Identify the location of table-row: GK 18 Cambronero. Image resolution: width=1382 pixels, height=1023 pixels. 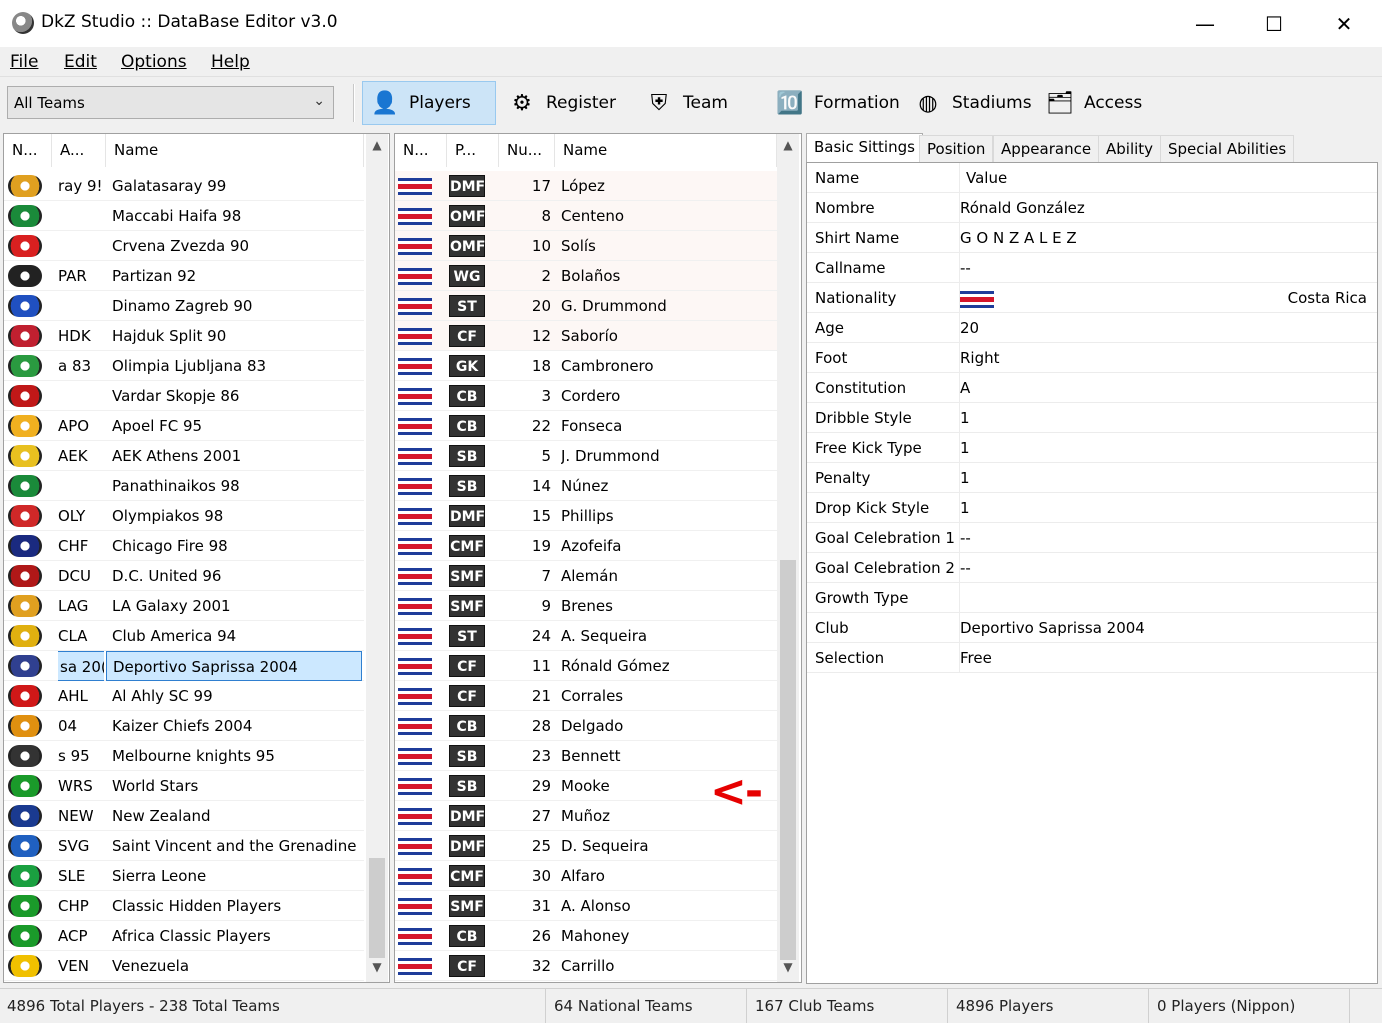
(586, 366).